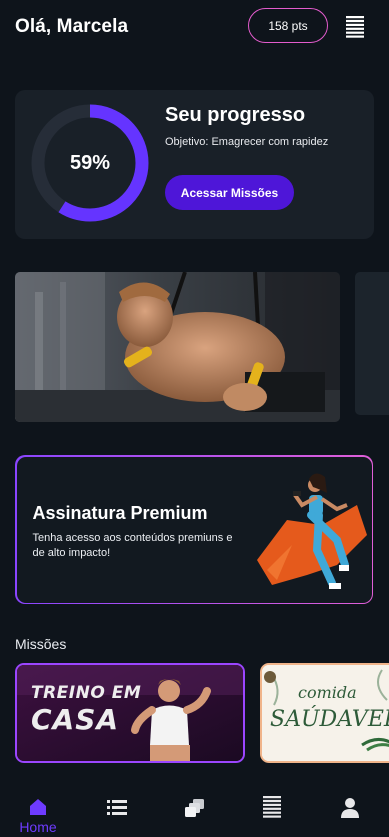 The height and width of the screenshot is (837, 389). Describe the element at coordinates (247, 142) in the screenshot. I see `progress-goal: Objetivo: Emagrecer com rapidez` at that location.